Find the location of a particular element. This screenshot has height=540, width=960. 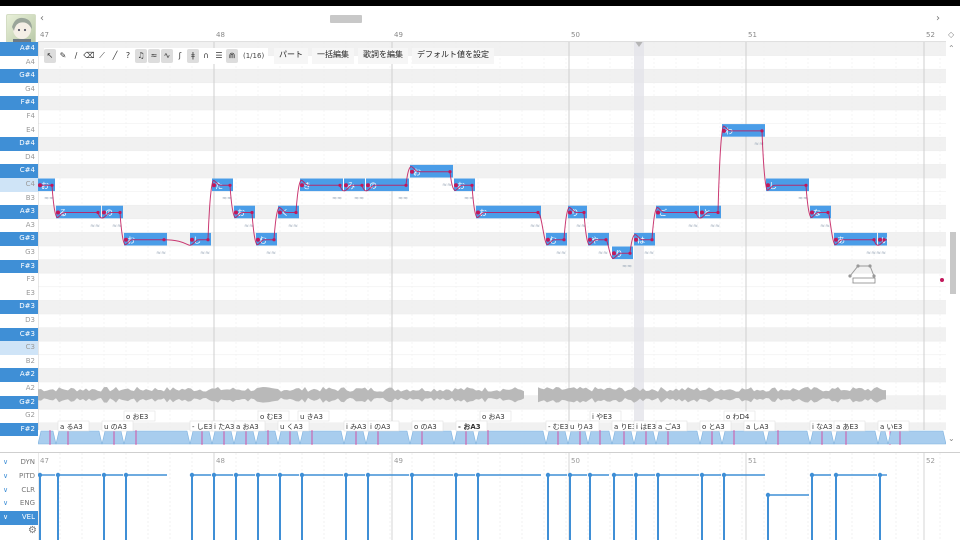

piano-key: G#3 is located at coordinates (19, 239).